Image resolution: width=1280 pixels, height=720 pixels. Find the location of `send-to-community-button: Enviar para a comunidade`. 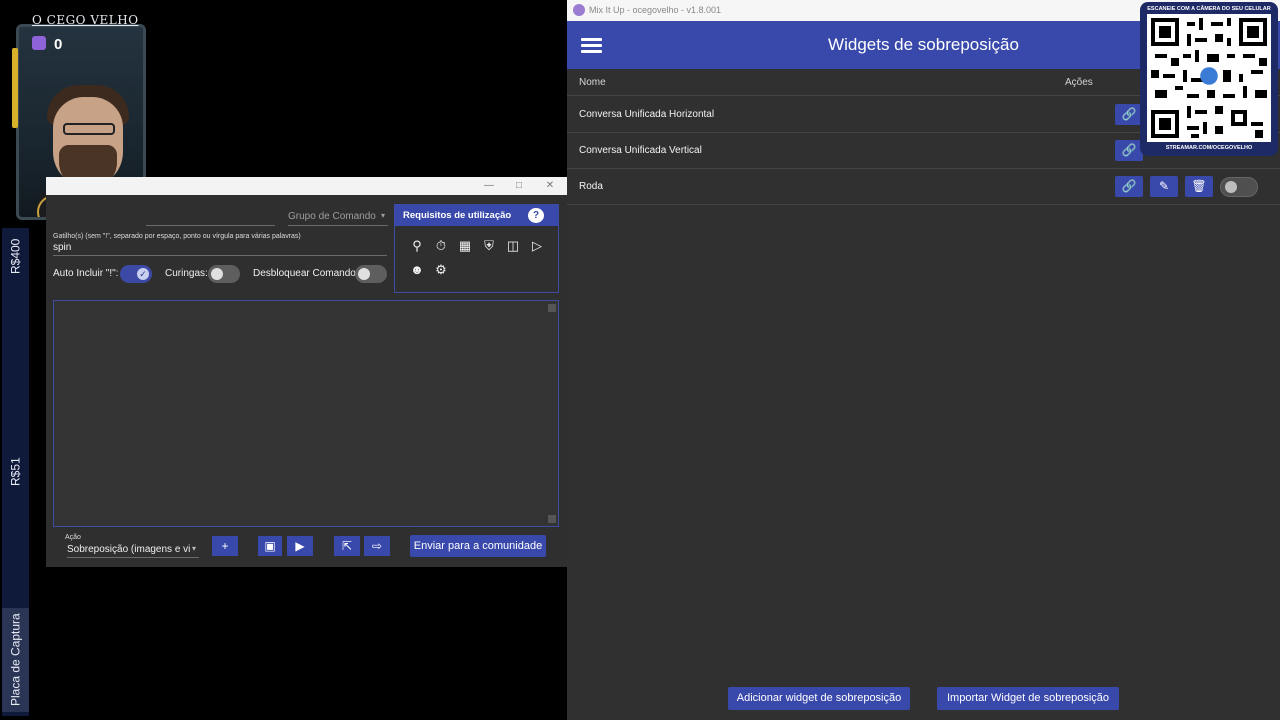

send-to-community-button: Enviar para a comunidade is located at coordinates (478, 546).